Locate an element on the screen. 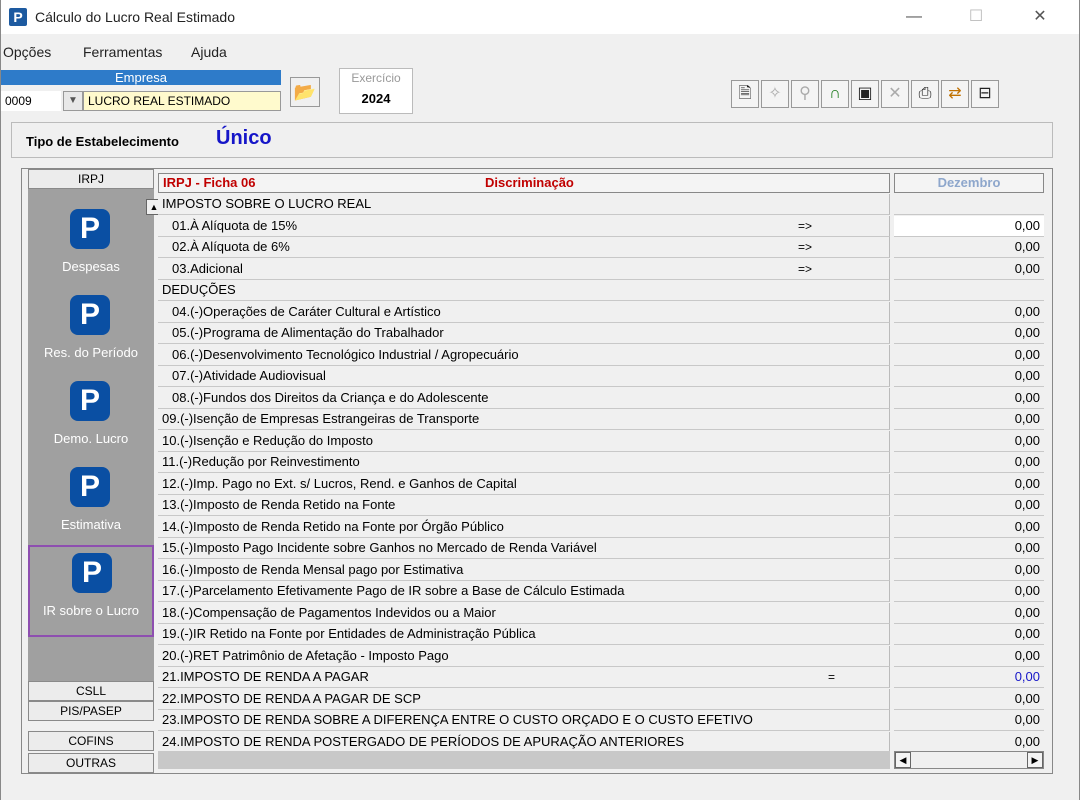 The height and width of the screenshot is (800, 1080). row-description: 13.(-)Imposto de Renda Retido na Fonte is located at coordinates (524, 505).